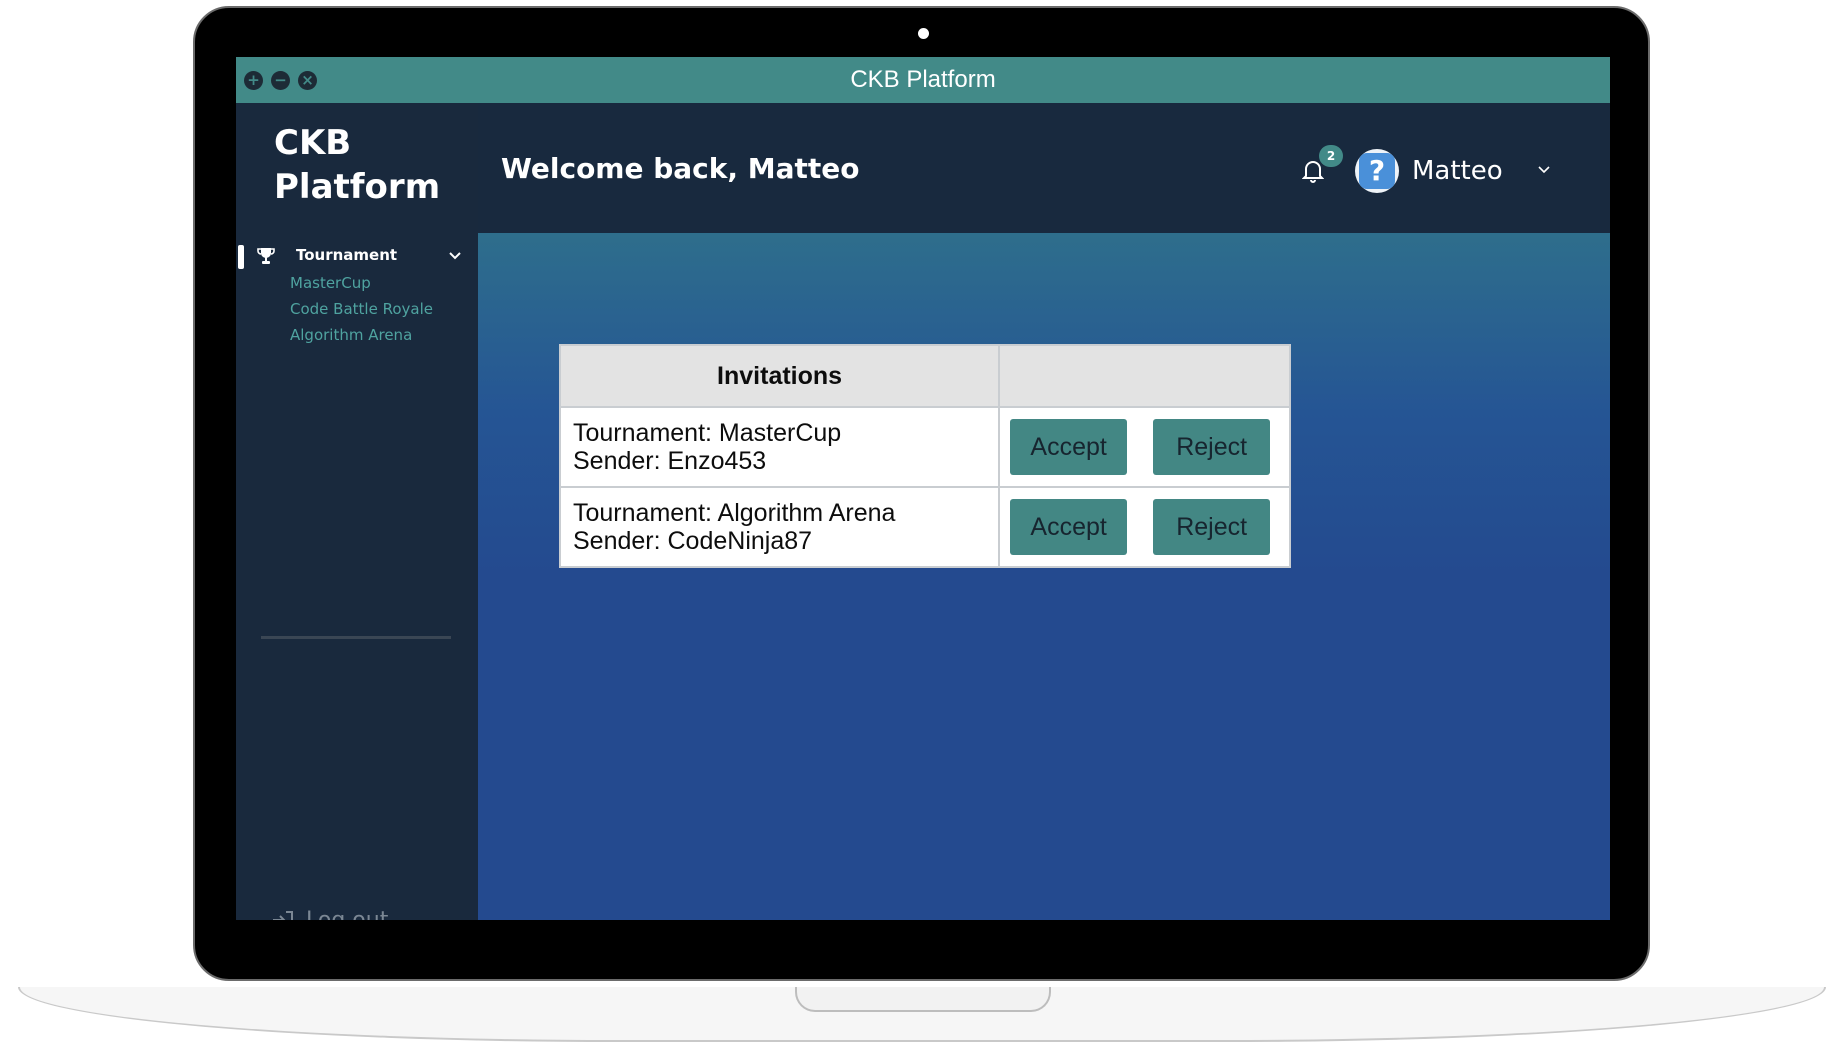 This screenshot has height=1056, width=1832. Describe the element at coordinates (253, 80) in the screenshot. I see `maximize-icon: +` at that location.